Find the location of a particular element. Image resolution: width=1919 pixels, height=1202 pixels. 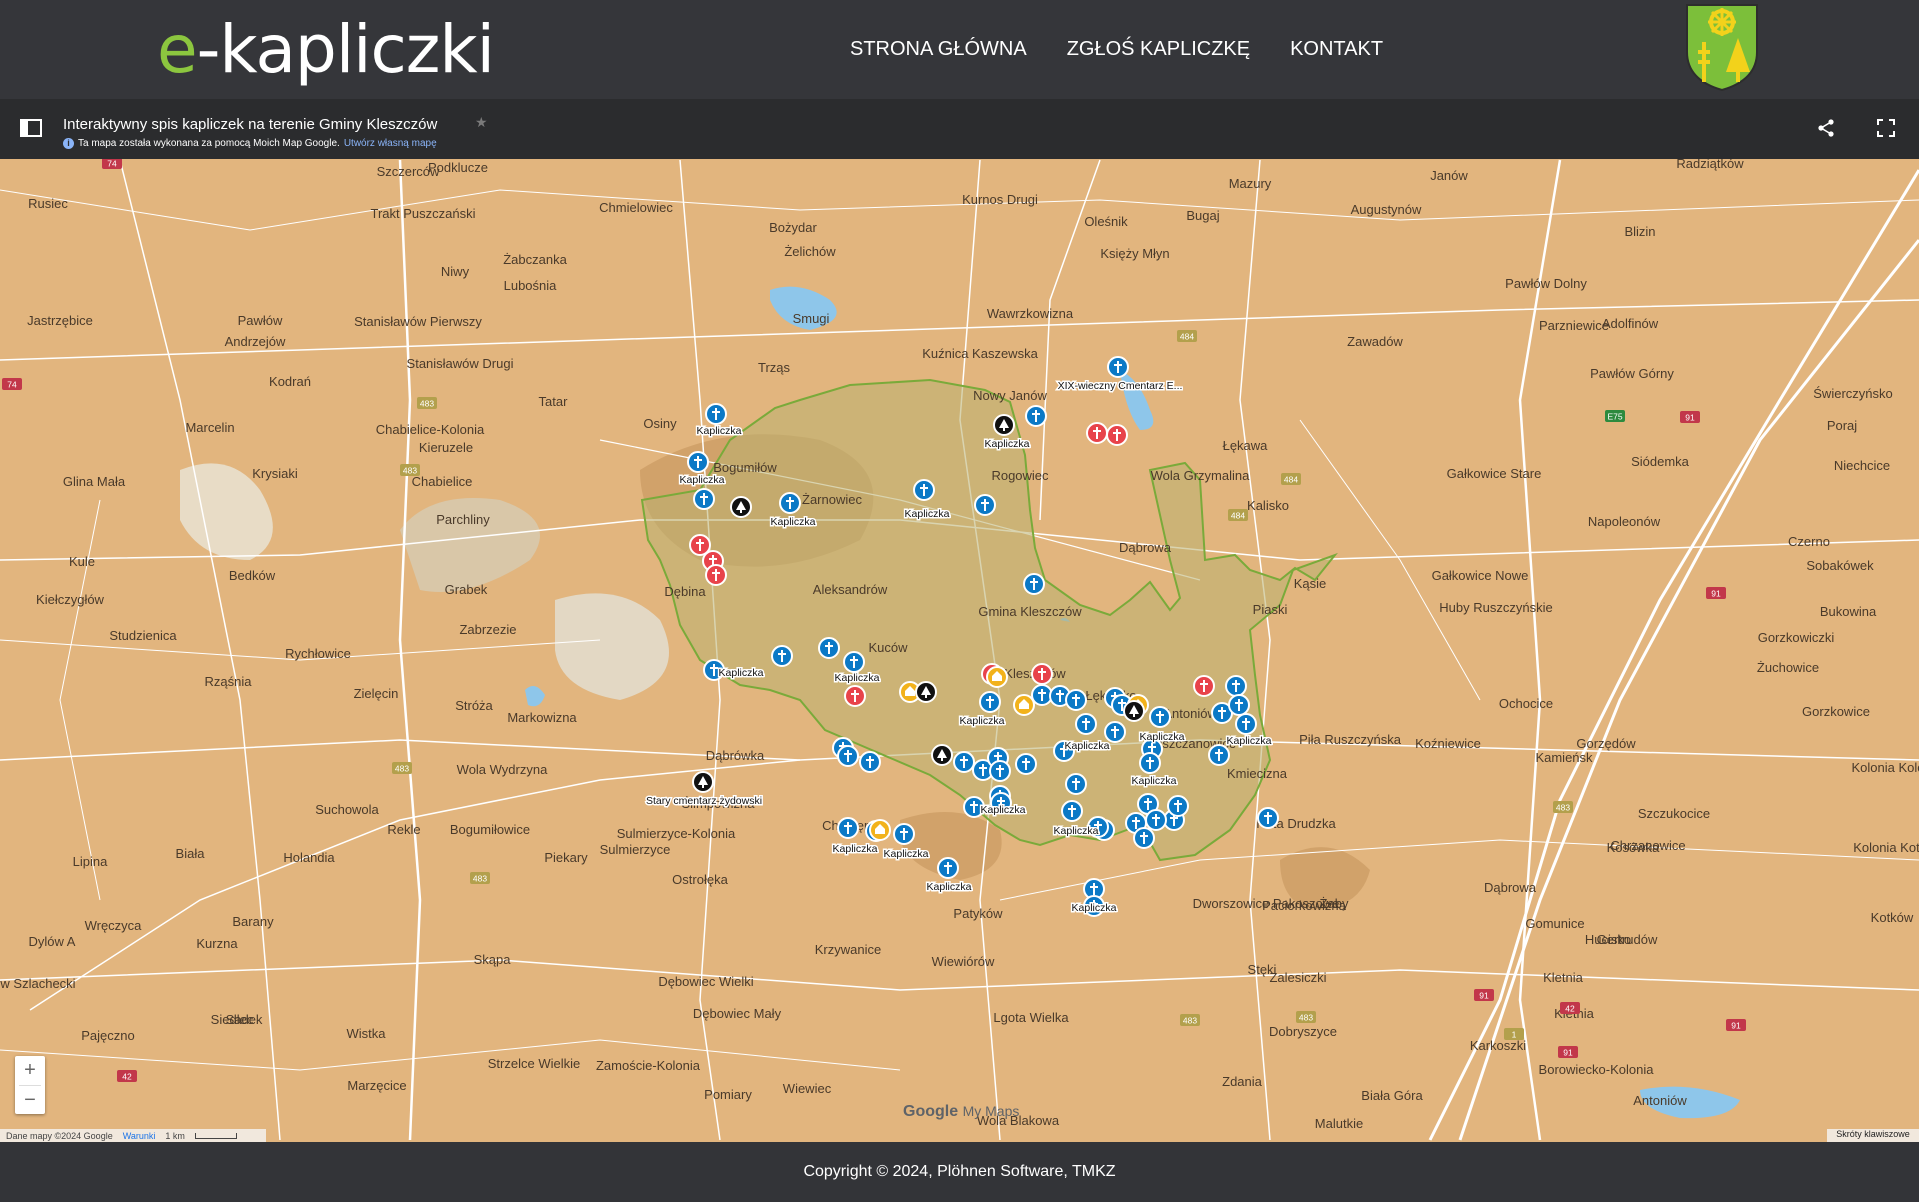

place-label: Kamieńsk is located at coordinates (1564, 757).